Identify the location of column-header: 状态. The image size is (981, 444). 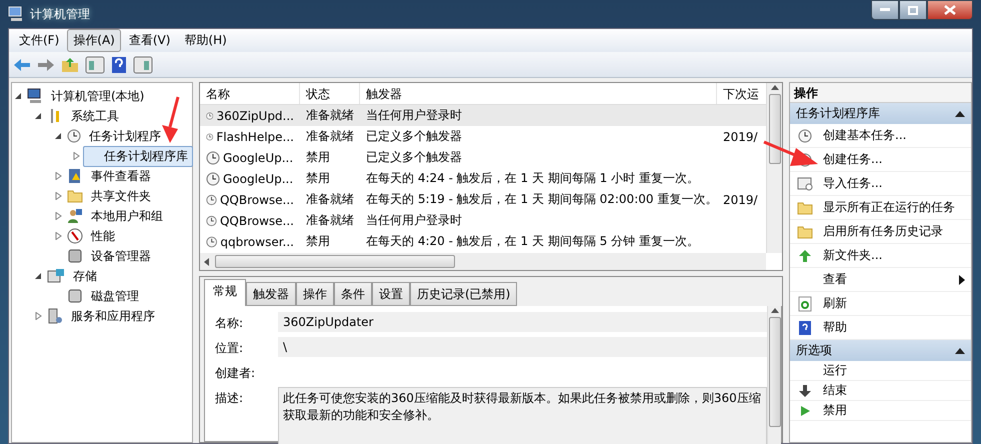
(330, 93).